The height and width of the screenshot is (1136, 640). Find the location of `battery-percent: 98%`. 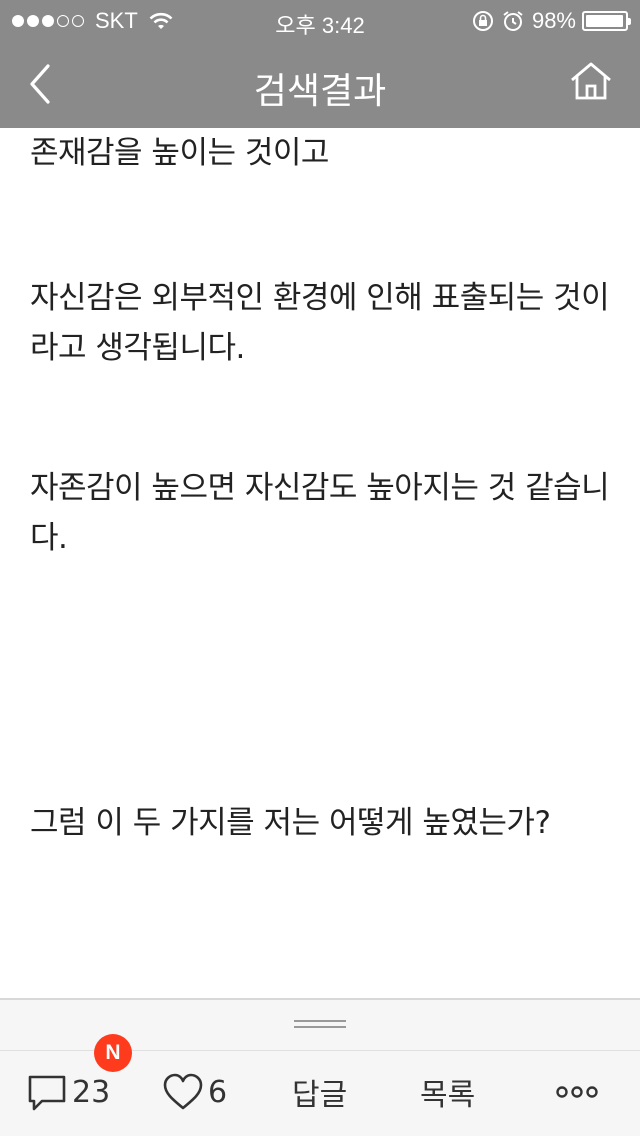

battery-percent: 98% is located at coordinates (553, 20).